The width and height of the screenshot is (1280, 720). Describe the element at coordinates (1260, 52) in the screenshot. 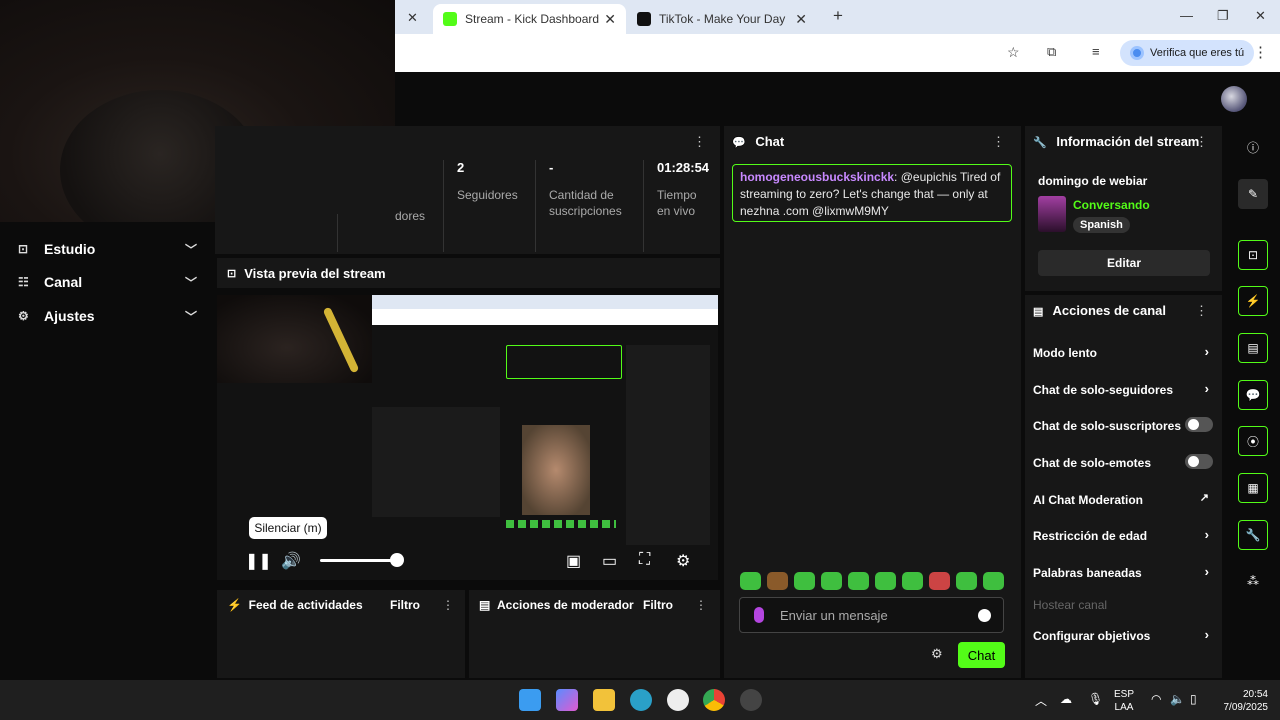

I see `menu-icon: ⋮` at that location.